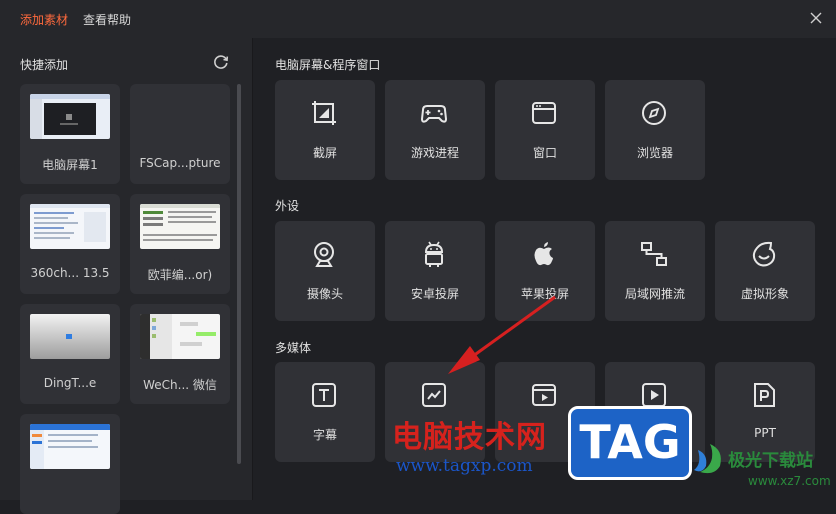  I want to click on watermark-xz-url: www.xz7.com, so click(789, 481).